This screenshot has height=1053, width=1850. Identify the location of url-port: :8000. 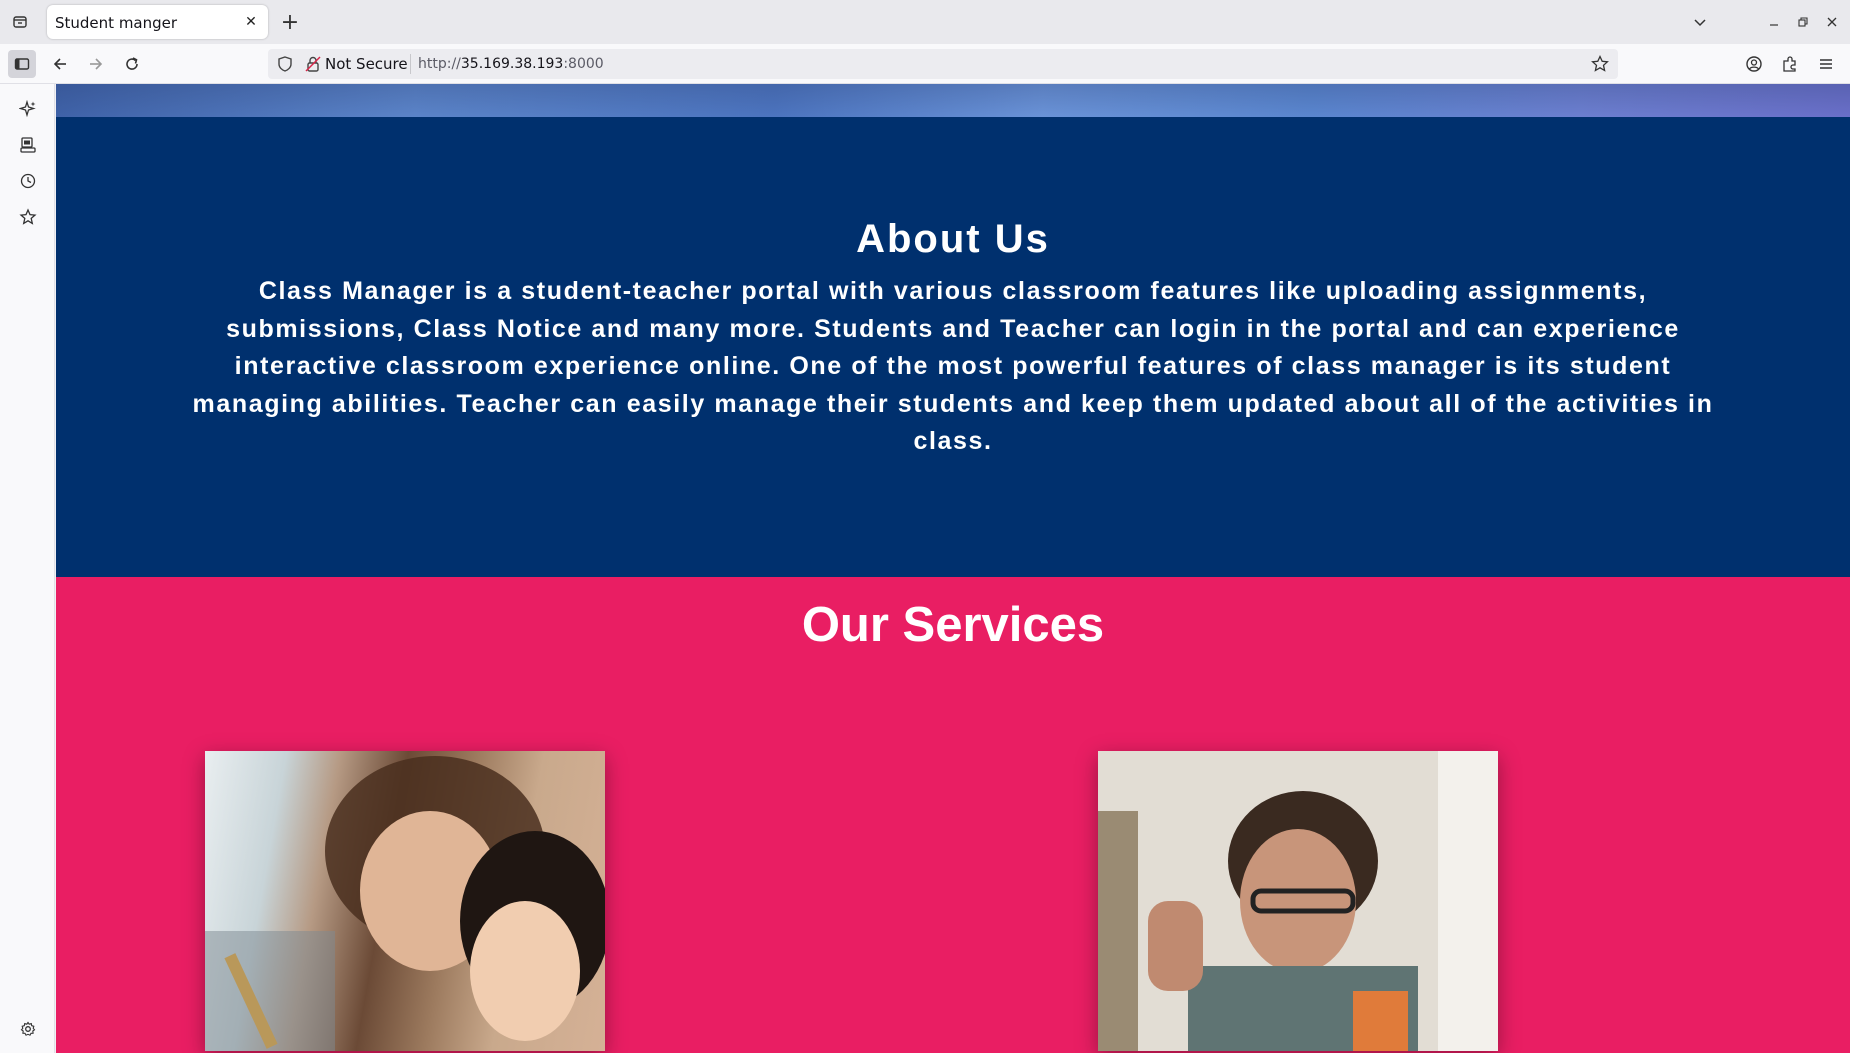
(583, 64).